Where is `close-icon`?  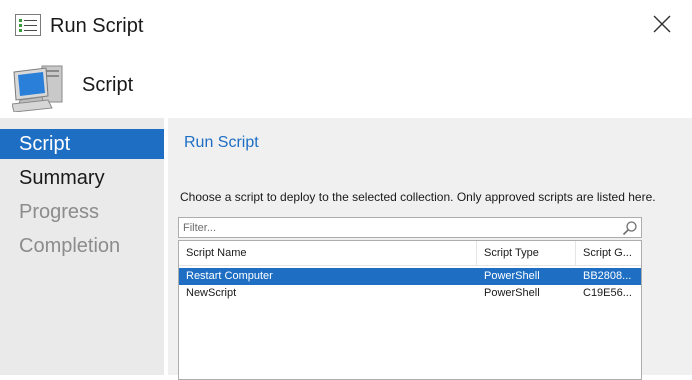 close-icon is located at coordinates (662, 26).